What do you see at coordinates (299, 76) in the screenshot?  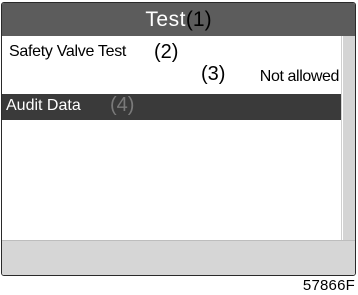 I see `status-value: Not allowed` at bounding box center [299, 76].